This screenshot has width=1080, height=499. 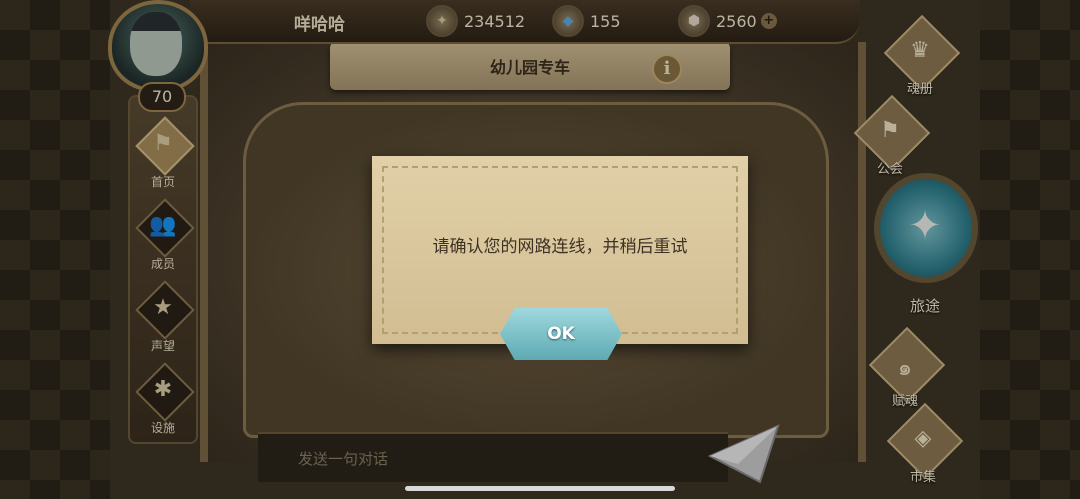 I want to click on ok-button: OK, so click(x=561, y=334).